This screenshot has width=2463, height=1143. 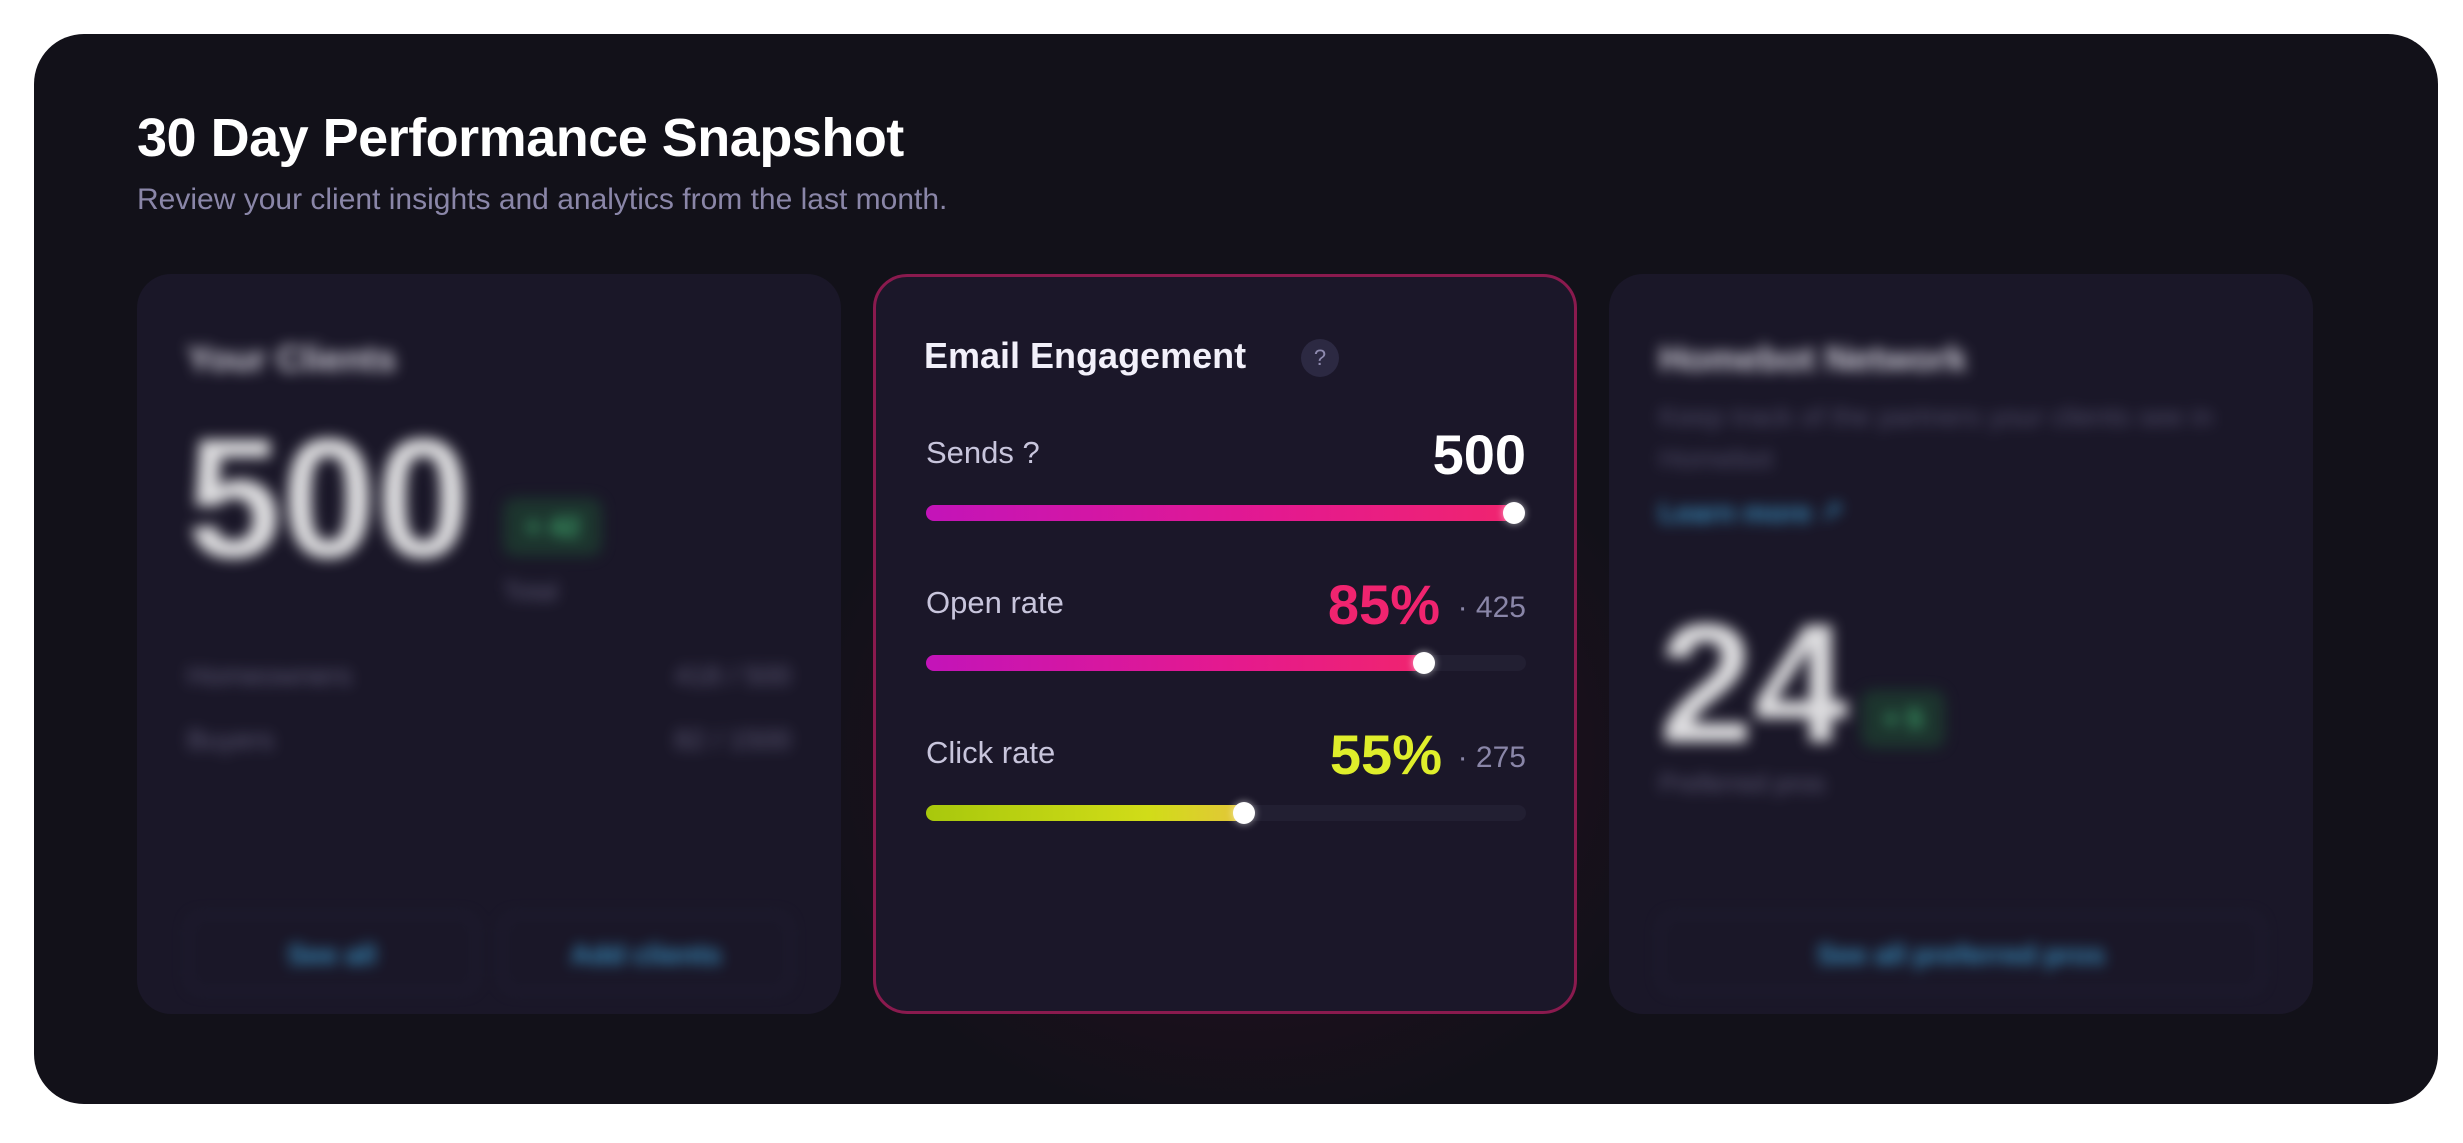 I want to click on open-rate-bar-knob, so click(x=1424, y=663).